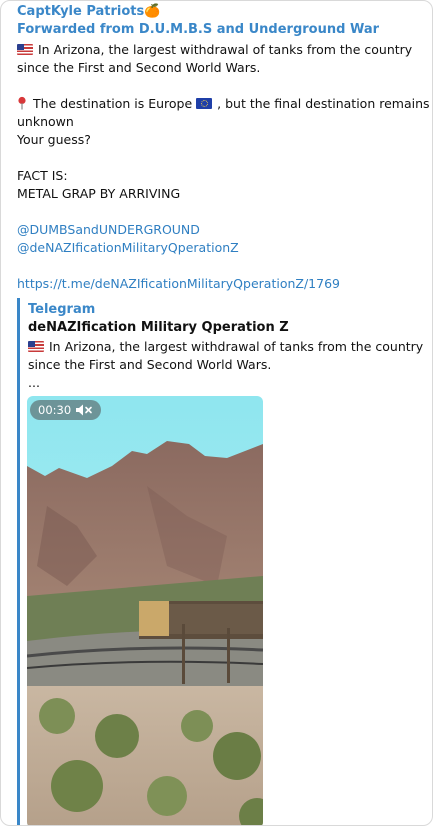 The width and height of the screenshot is (435, 827). What do you see at coordinates (42, 175) in the screenshot?
I see `message-line: FACT IS:` at bounding box center [42, 175].